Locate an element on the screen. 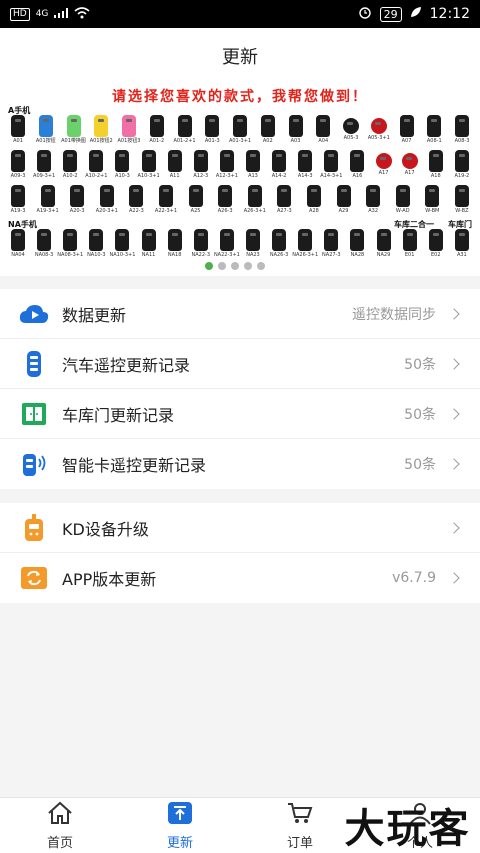  key-fob-item: A20-3+1 is located at coordinates (107, 201).